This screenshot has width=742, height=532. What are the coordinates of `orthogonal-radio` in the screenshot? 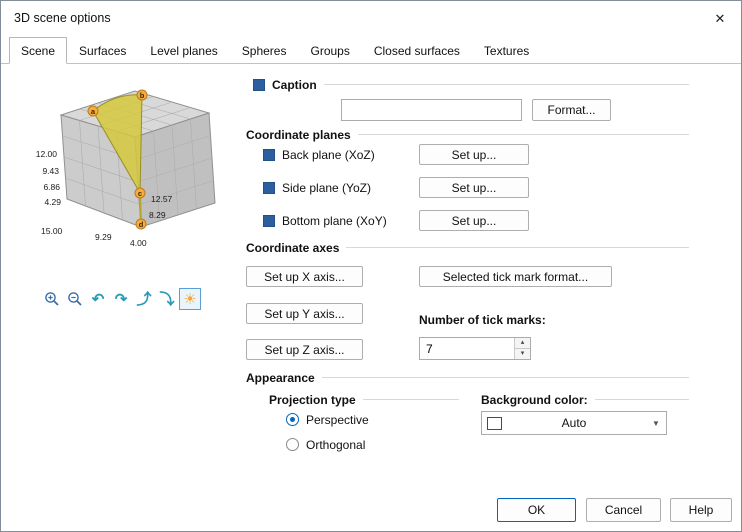 It's located at (292, 444).